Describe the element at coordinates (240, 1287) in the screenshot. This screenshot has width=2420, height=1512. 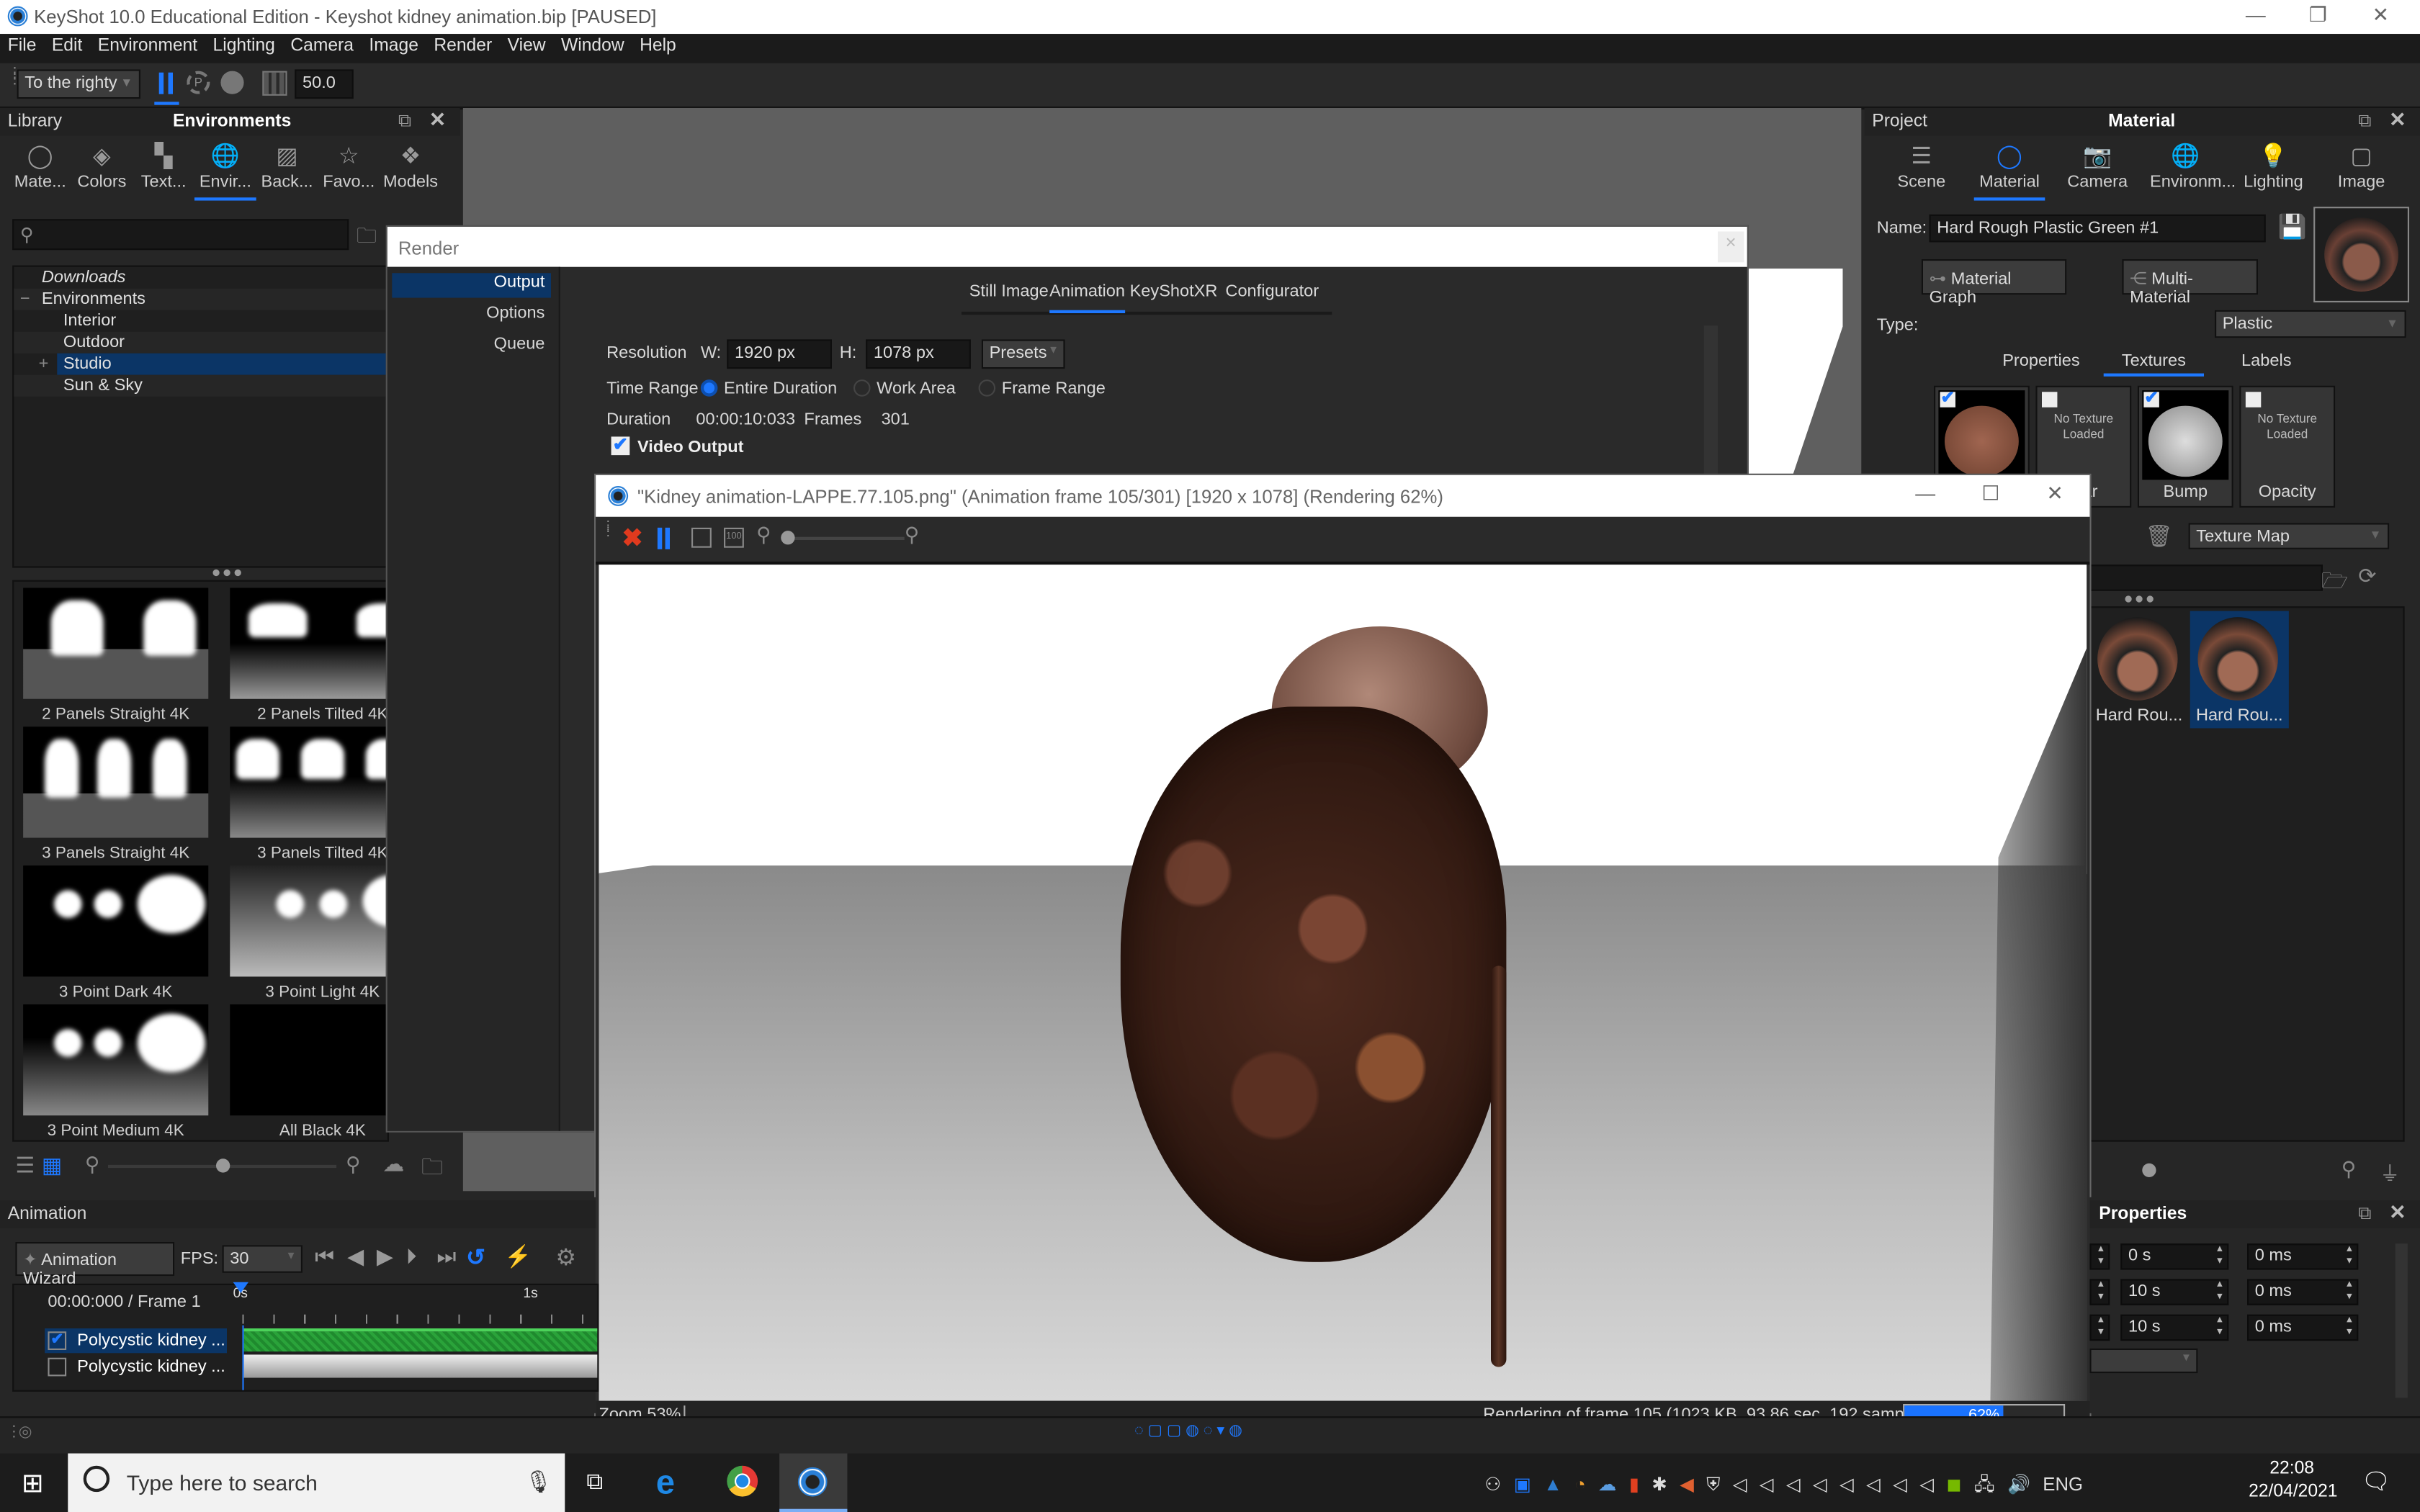
I see `playhead-icon` at that location.